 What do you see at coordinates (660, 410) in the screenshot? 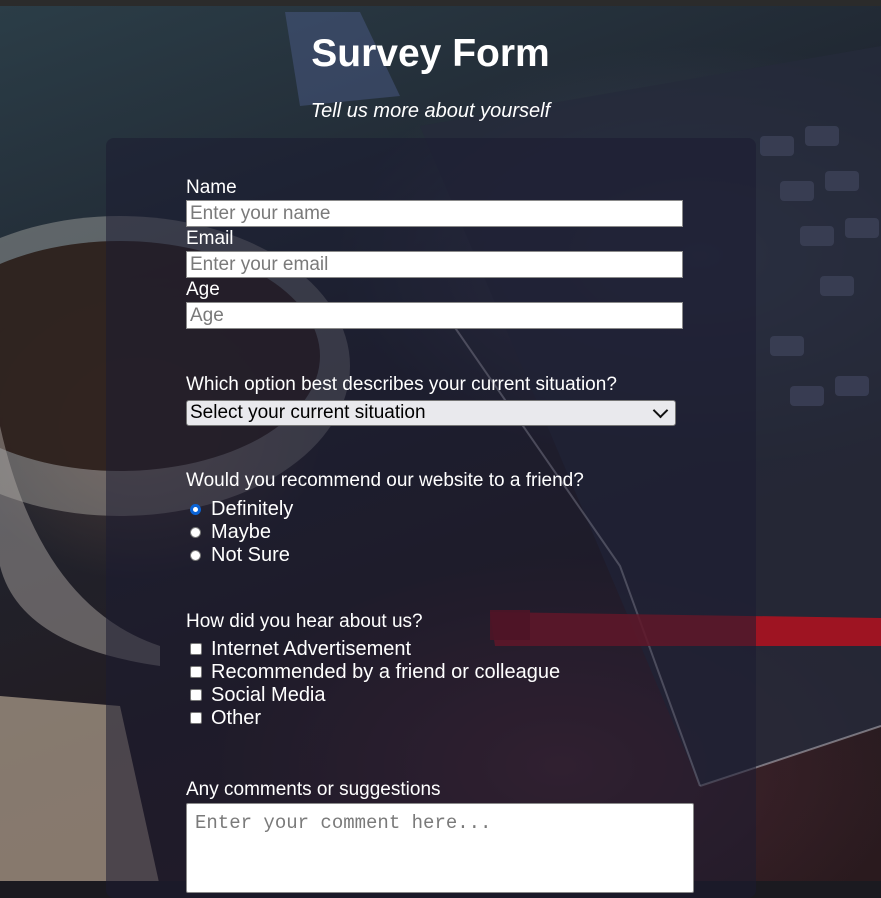
I see `chevron-down-icon` at bounding box center [660, 410].